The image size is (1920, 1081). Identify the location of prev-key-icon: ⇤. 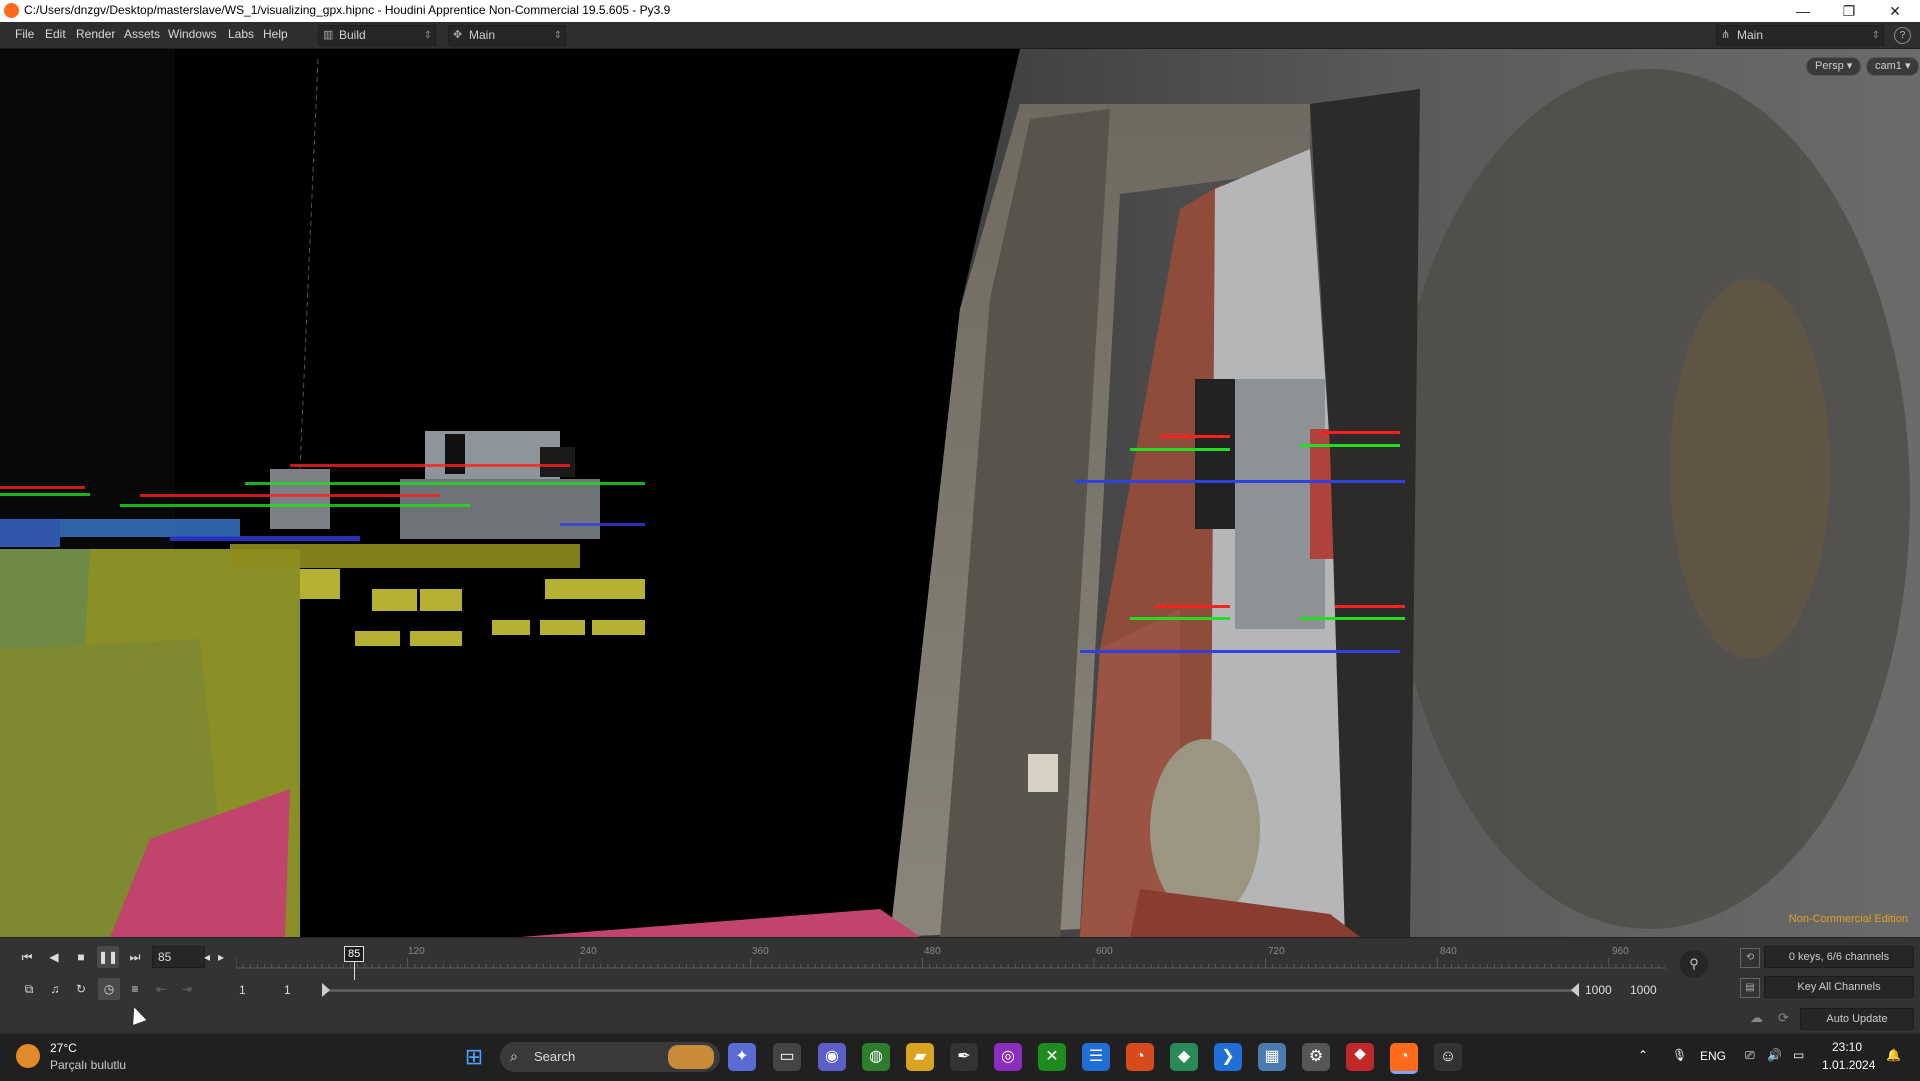
(161, 989).